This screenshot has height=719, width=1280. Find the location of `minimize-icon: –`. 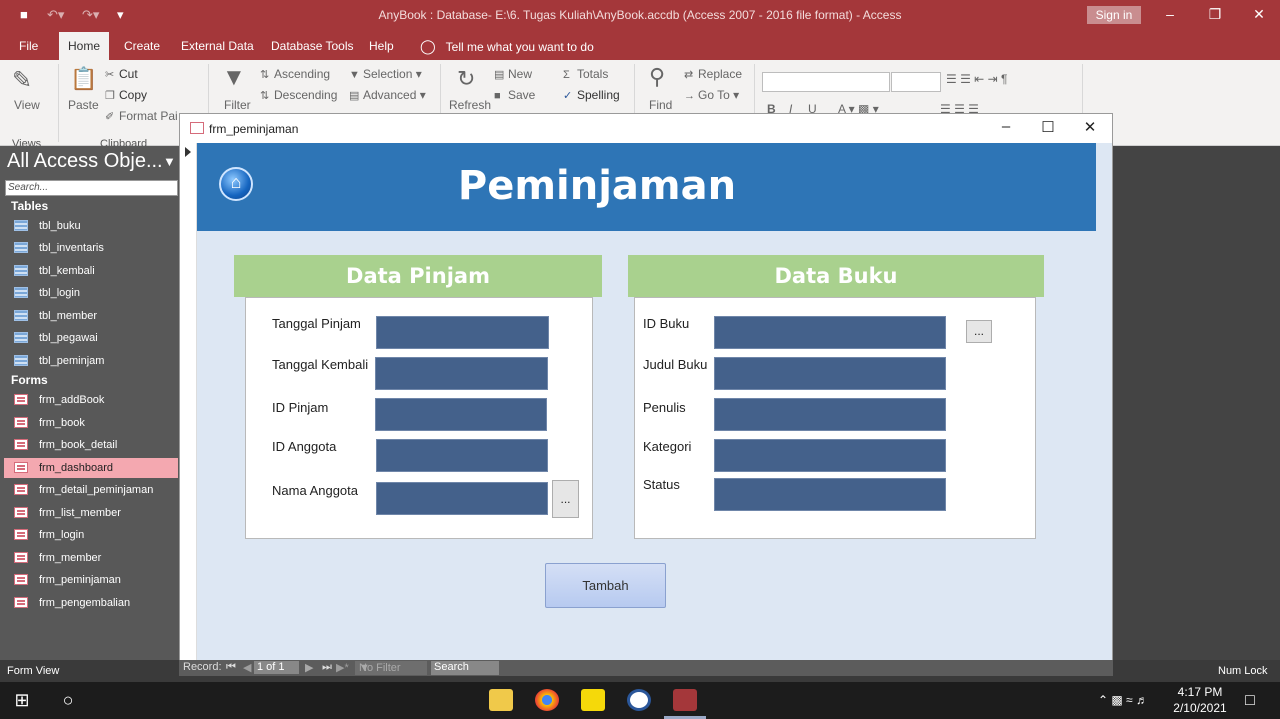

minimize-icon: – is located at coordinates (1170, 14).